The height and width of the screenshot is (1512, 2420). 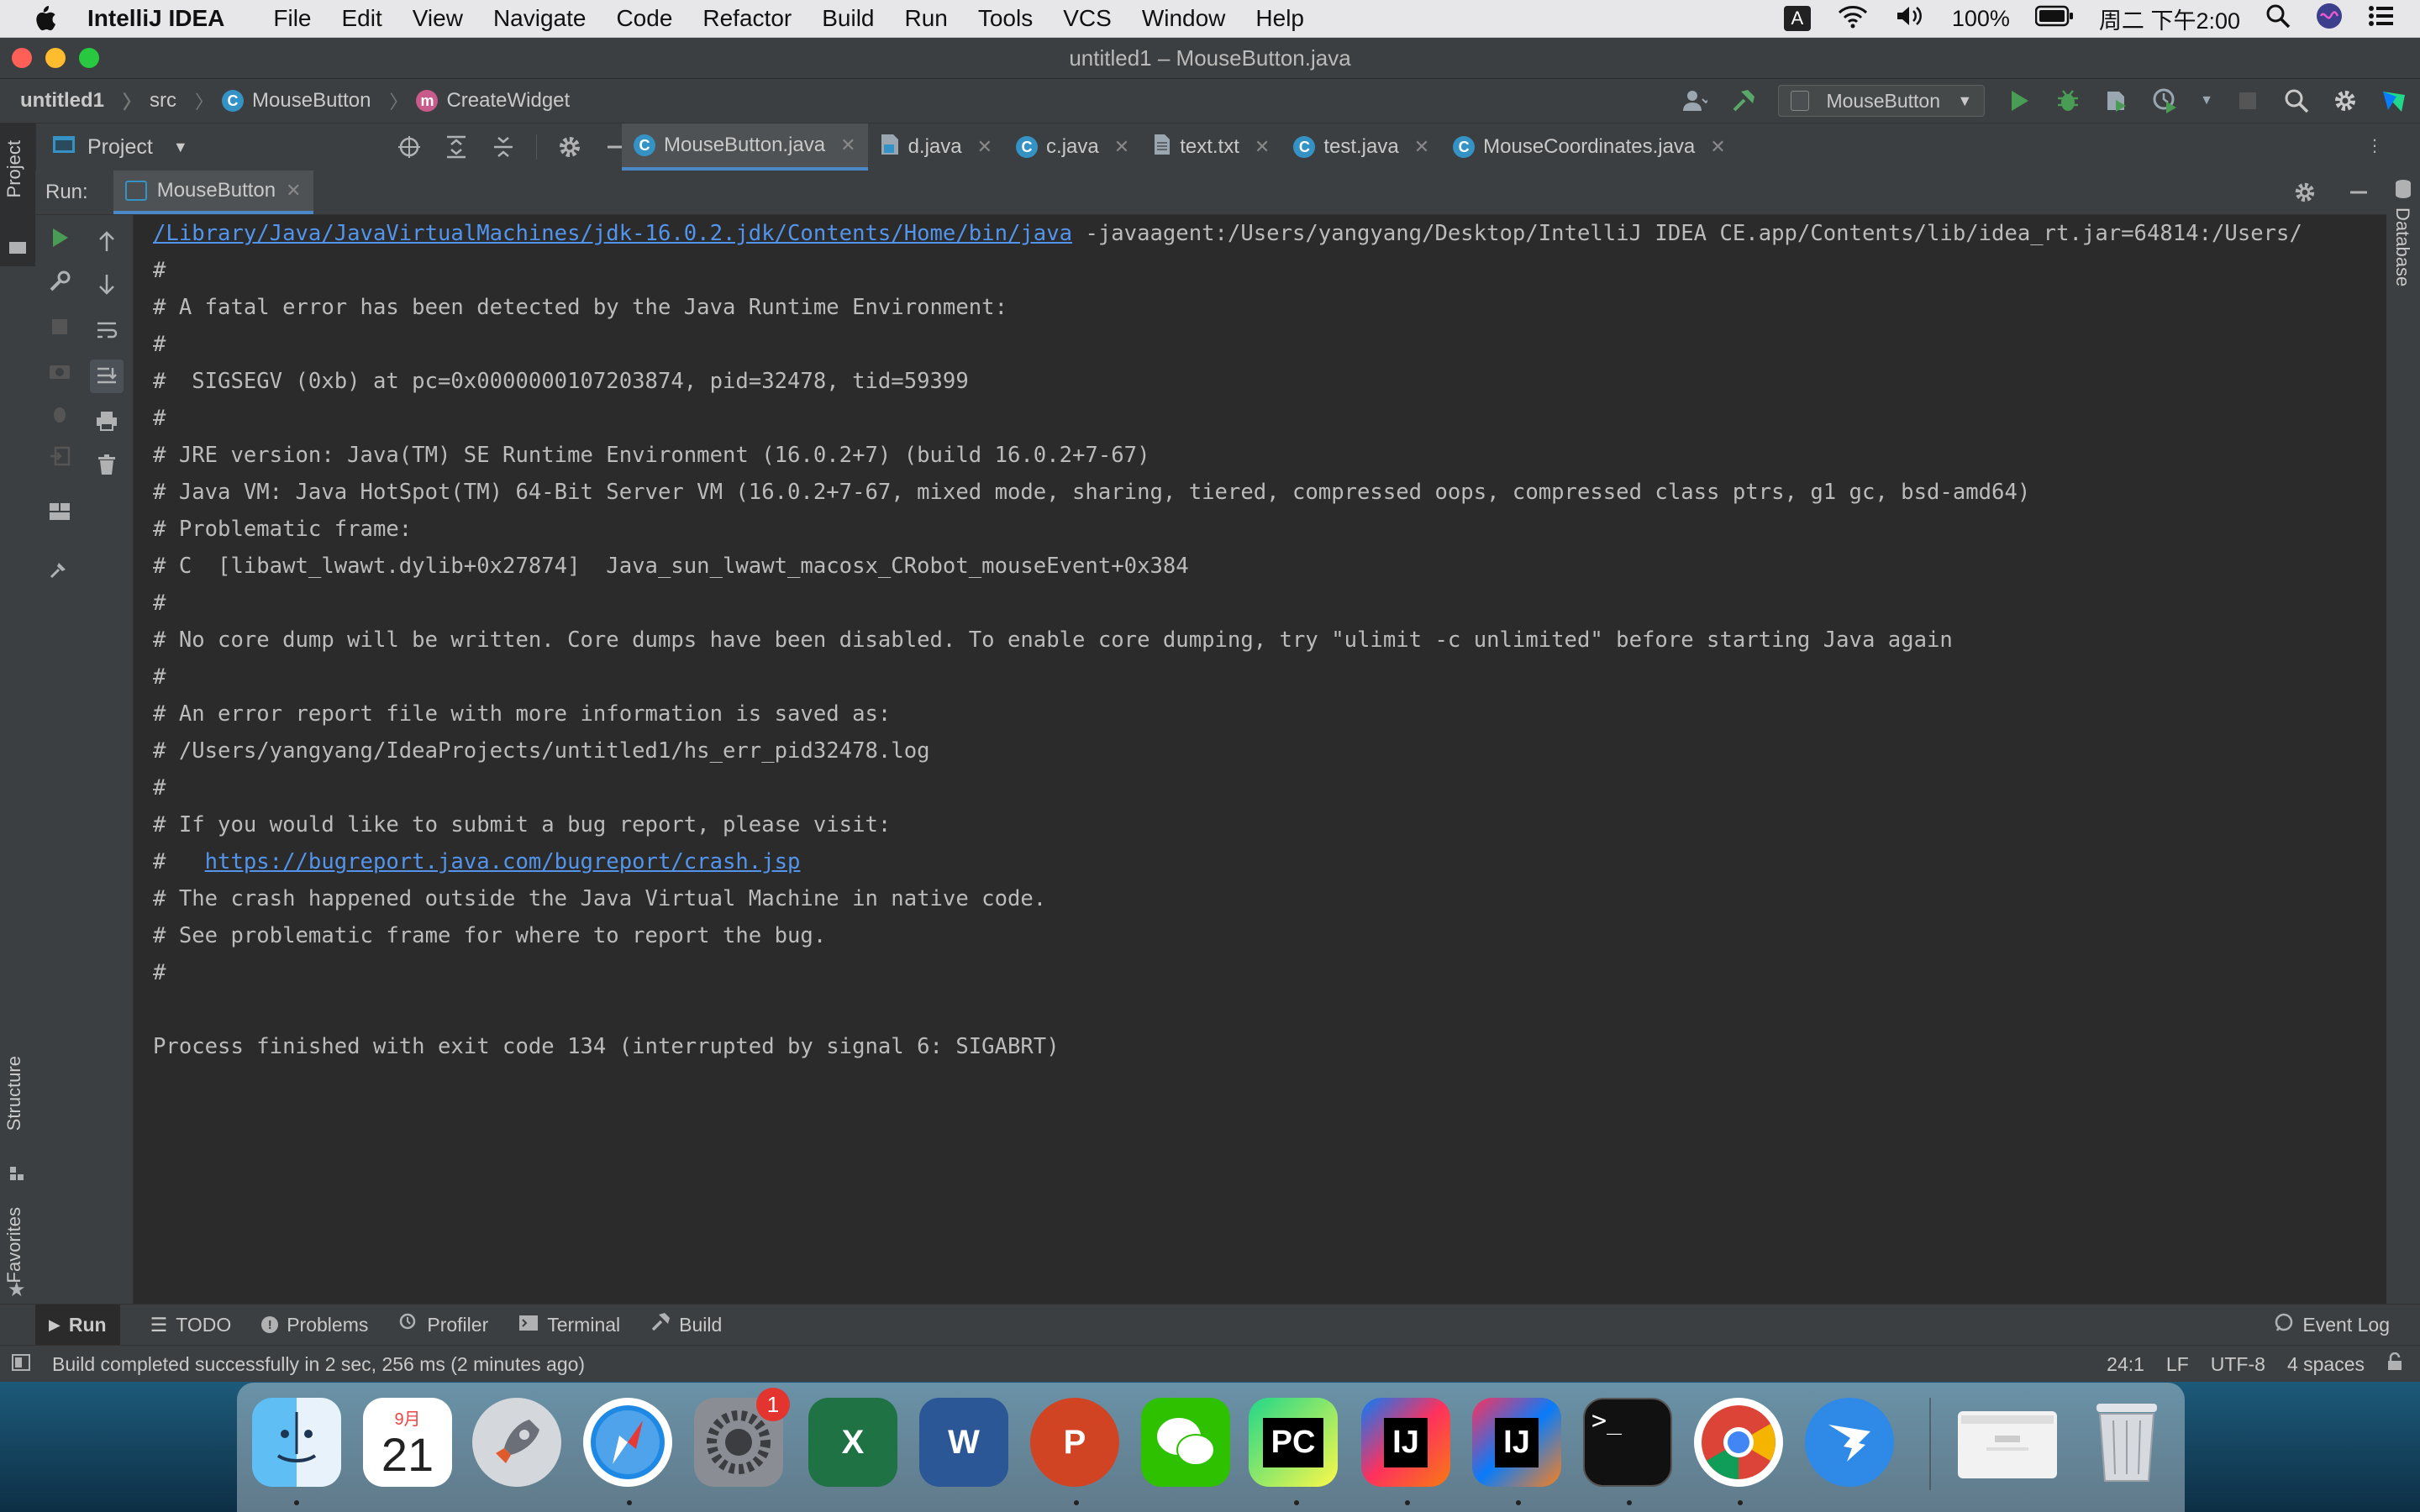 I want to click on locate-target-icon, so click(x=409, y=147).